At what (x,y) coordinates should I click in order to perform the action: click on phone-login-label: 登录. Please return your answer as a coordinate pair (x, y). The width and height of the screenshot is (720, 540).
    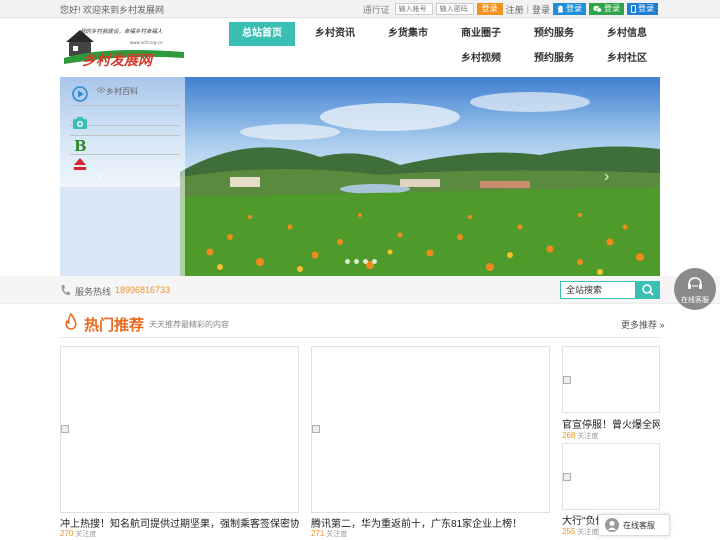
    Looking at the image, I should click on (646, 8).